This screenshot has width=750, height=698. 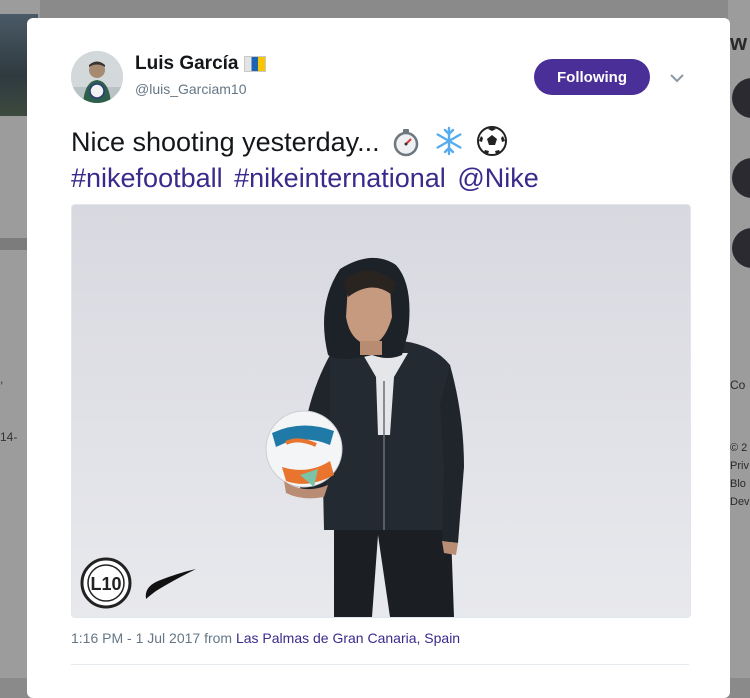 What do you see at coordinates (449, 141) in the screenshot?
I see `snowflake-icon` at bounding box center [449, 141].